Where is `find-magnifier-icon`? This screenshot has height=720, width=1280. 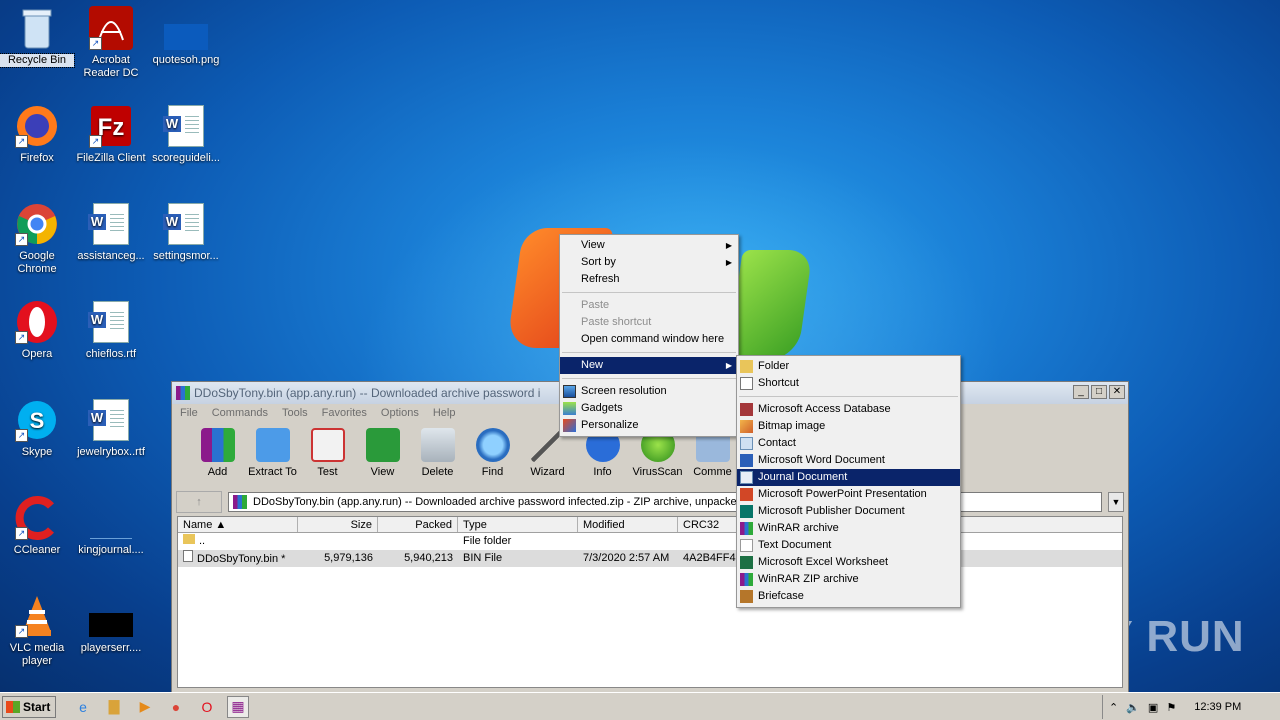 find-magnifier-icon is located at coordinates (492, 445).